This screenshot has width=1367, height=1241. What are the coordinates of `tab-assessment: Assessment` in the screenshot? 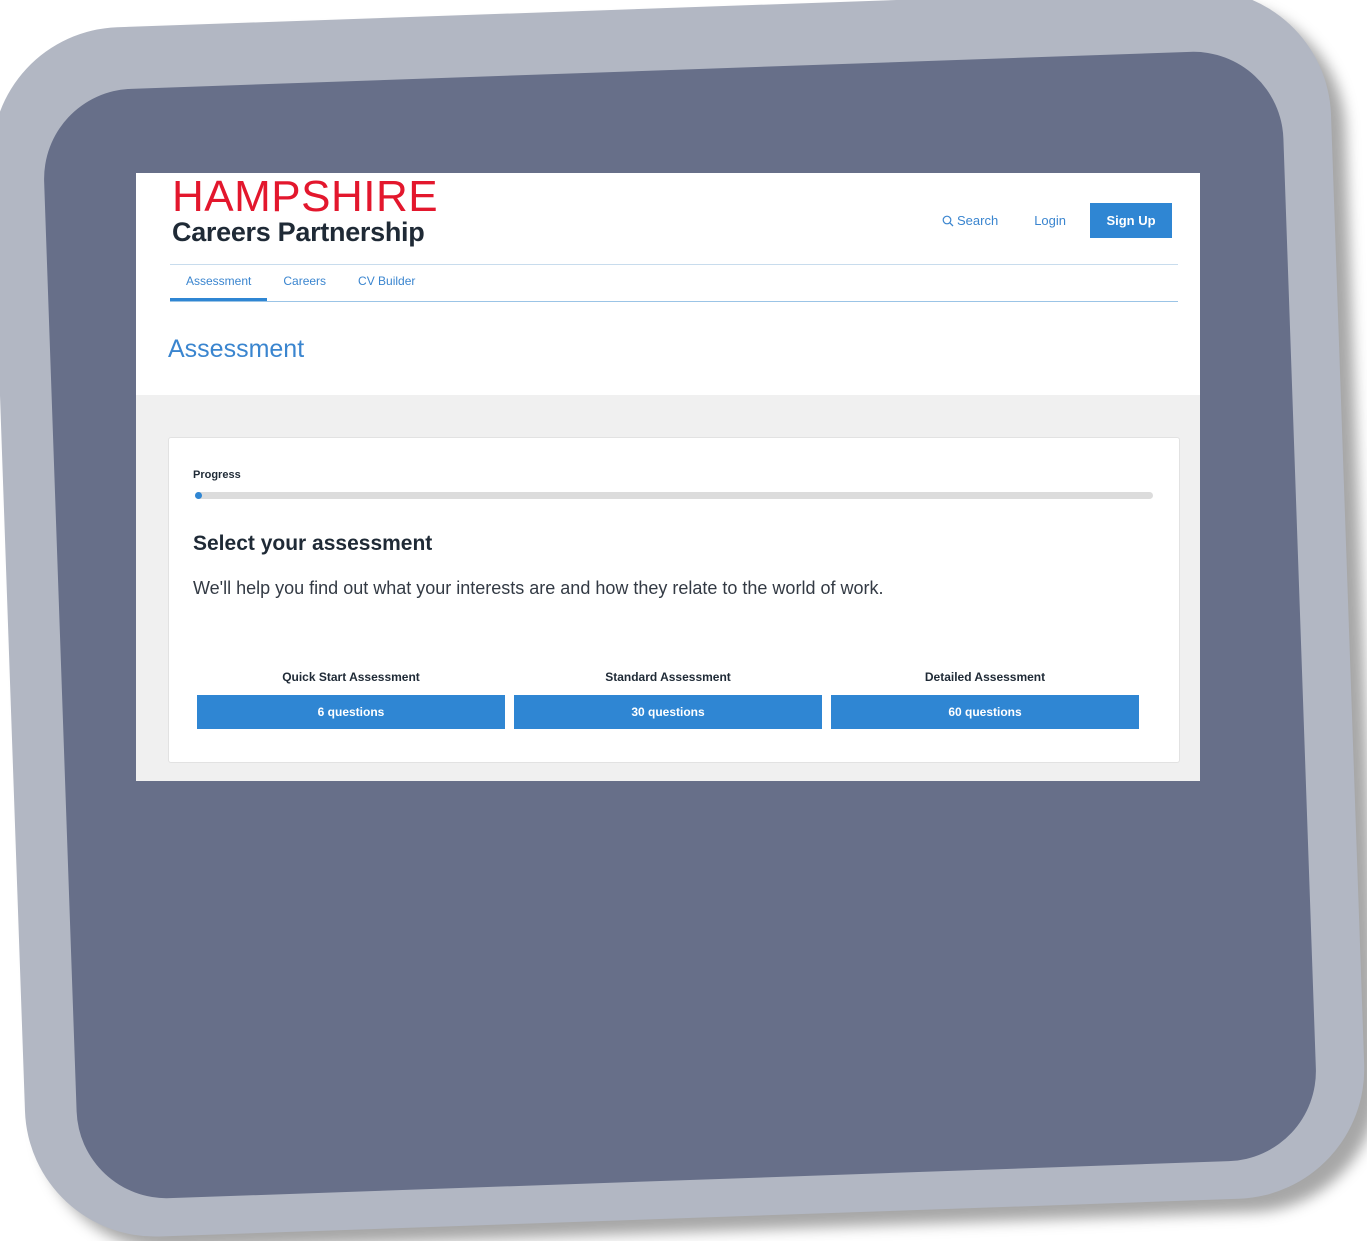 It's located at (219, 283).